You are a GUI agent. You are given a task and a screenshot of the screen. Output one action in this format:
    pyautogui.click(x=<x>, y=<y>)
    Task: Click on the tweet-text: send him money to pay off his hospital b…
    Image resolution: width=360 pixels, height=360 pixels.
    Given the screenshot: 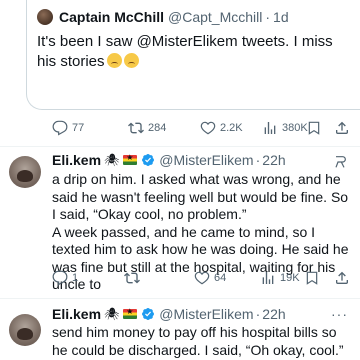 What is the action you would take?
    pyautogui.click(x=201, y=341)
    